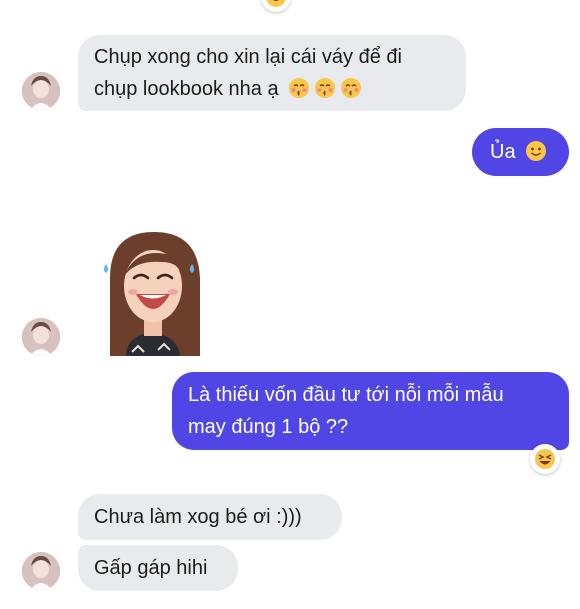  Describe the element at coordinates (503, 152) in the screenshot. I see `message-text: Ủa` at that location.